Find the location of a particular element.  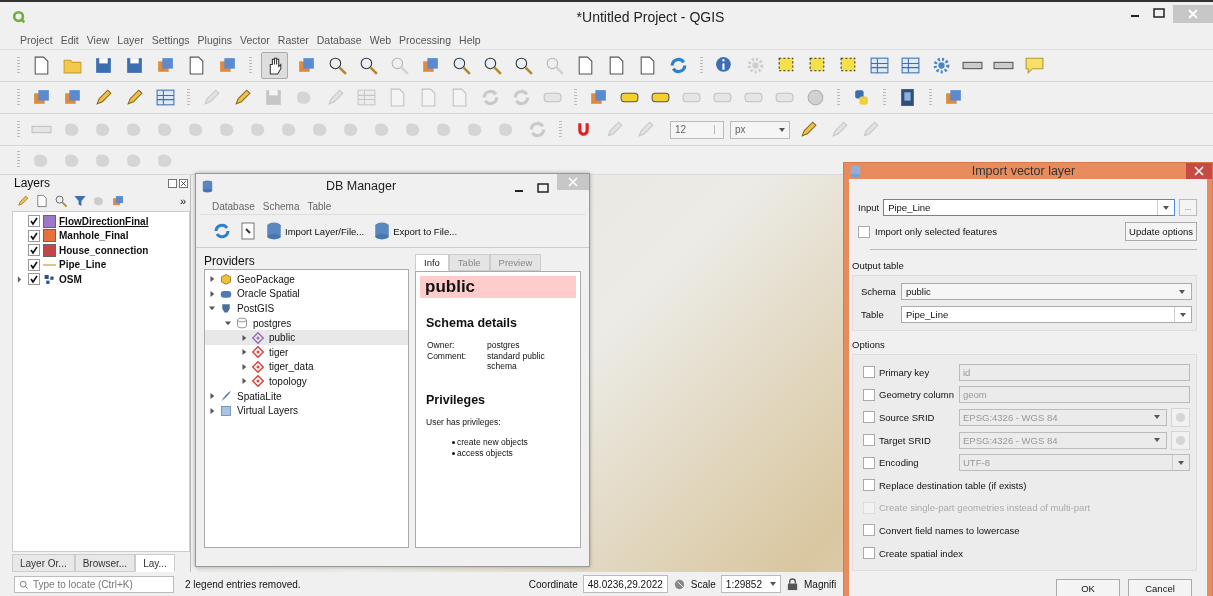

option-label: Source SRID is located at coordinates (917, 417).